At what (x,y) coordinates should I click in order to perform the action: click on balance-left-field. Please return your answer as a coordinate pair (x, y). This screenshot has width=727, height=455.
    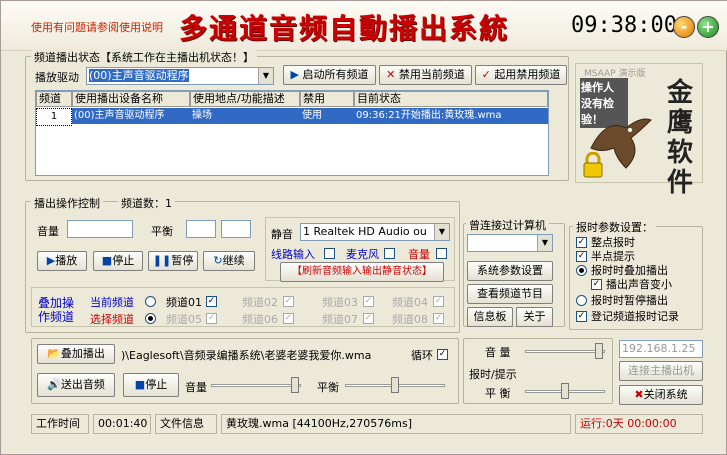
    Looking at the image, I should click on (201, 229).